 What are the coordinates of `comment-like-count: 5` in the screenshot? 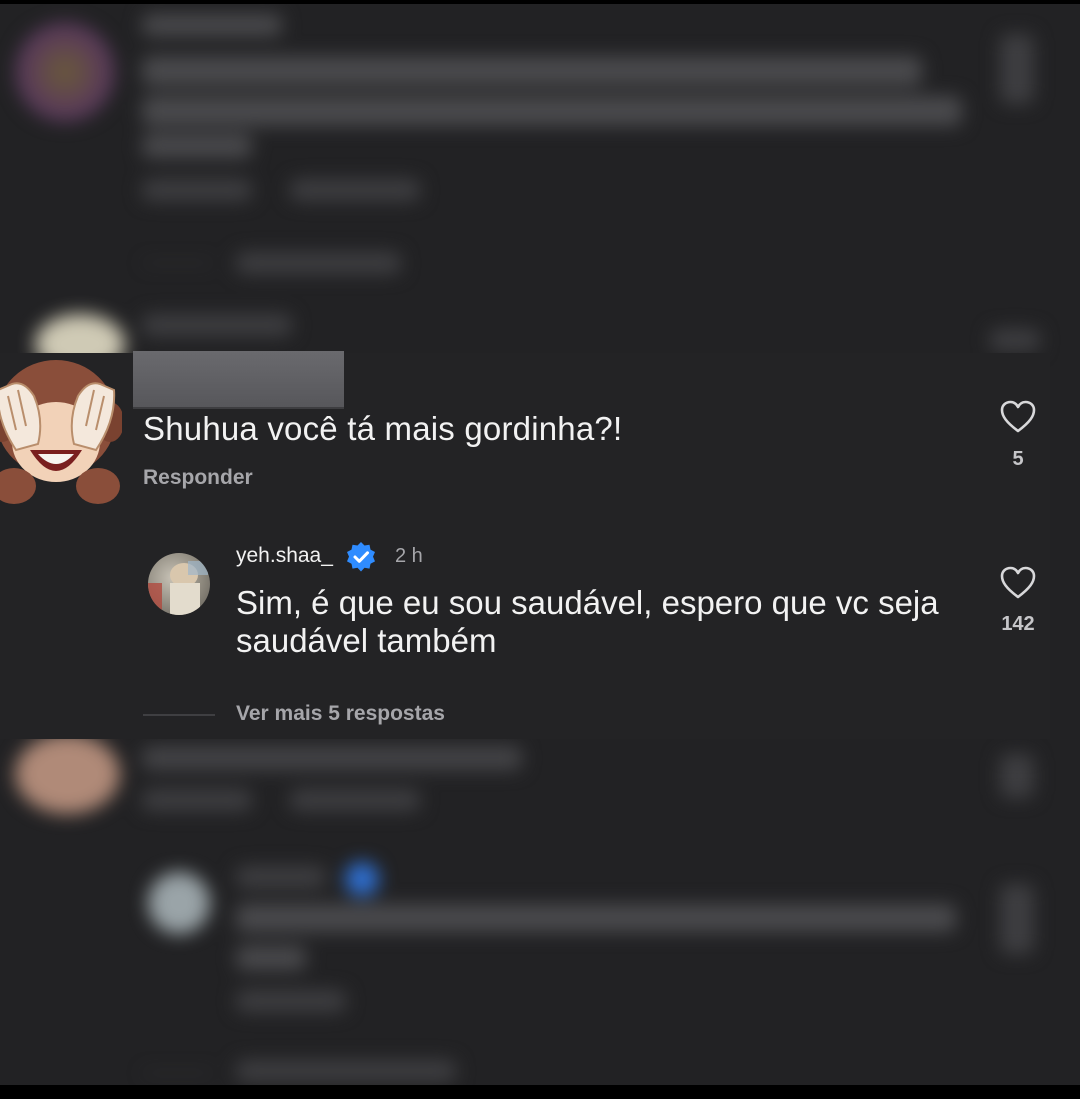 It's located at (1018, 459).